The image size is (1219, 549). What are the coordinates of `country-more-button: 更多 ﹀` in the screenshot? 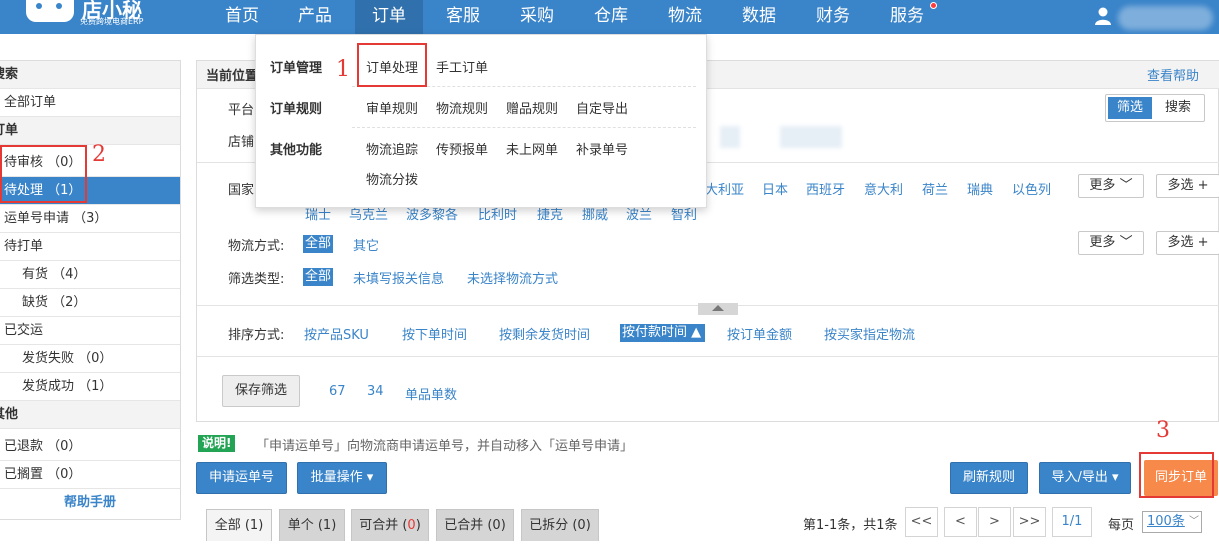 It's located at (1111, 186).